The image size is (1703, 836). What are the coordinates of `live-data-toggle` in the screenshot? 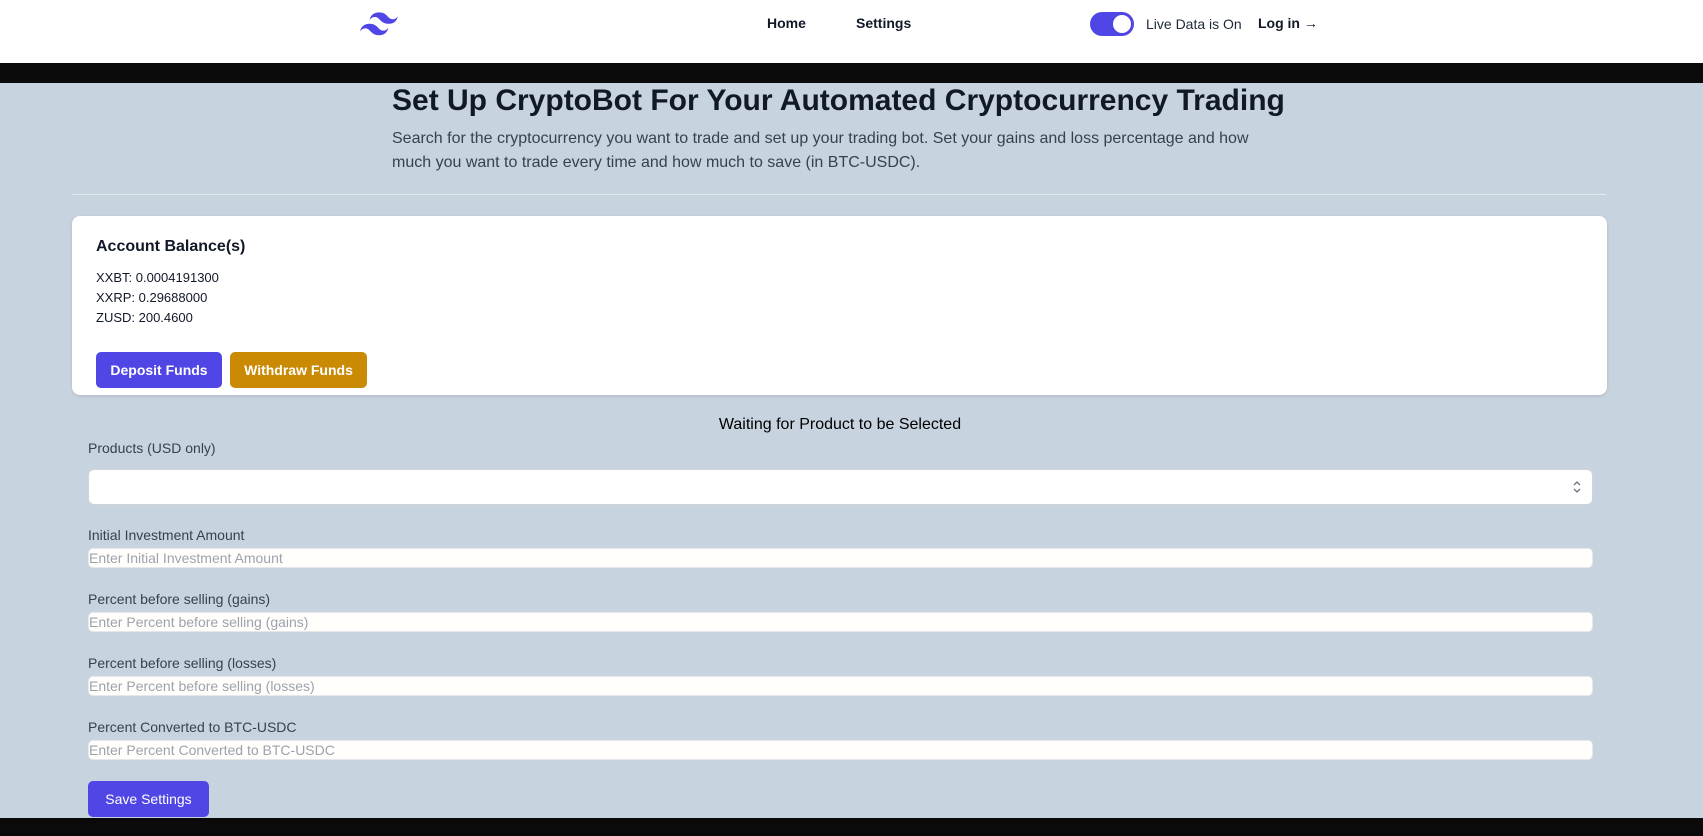 It's located at (1112, 24).